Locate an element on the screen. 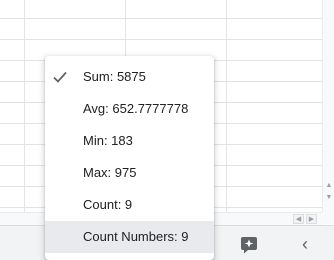  vertical-scrollbar: ▲ ▼ is located at coordinates (328, 106).